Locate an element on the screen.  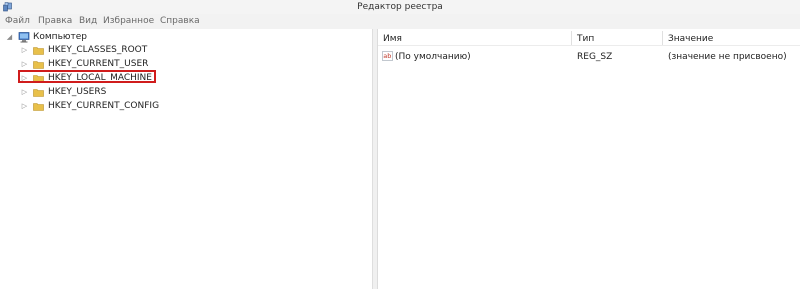
menu-view: Вид is located at coordinates (88, 21).